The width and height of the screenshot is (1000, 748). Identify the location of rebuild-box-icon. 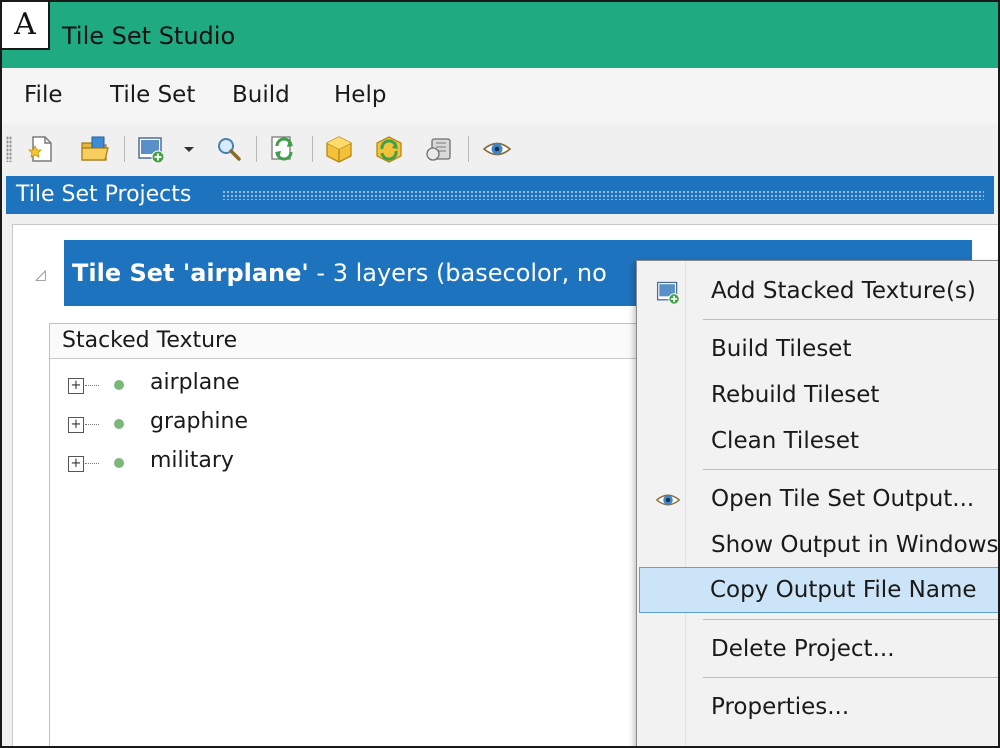
(389, 149).